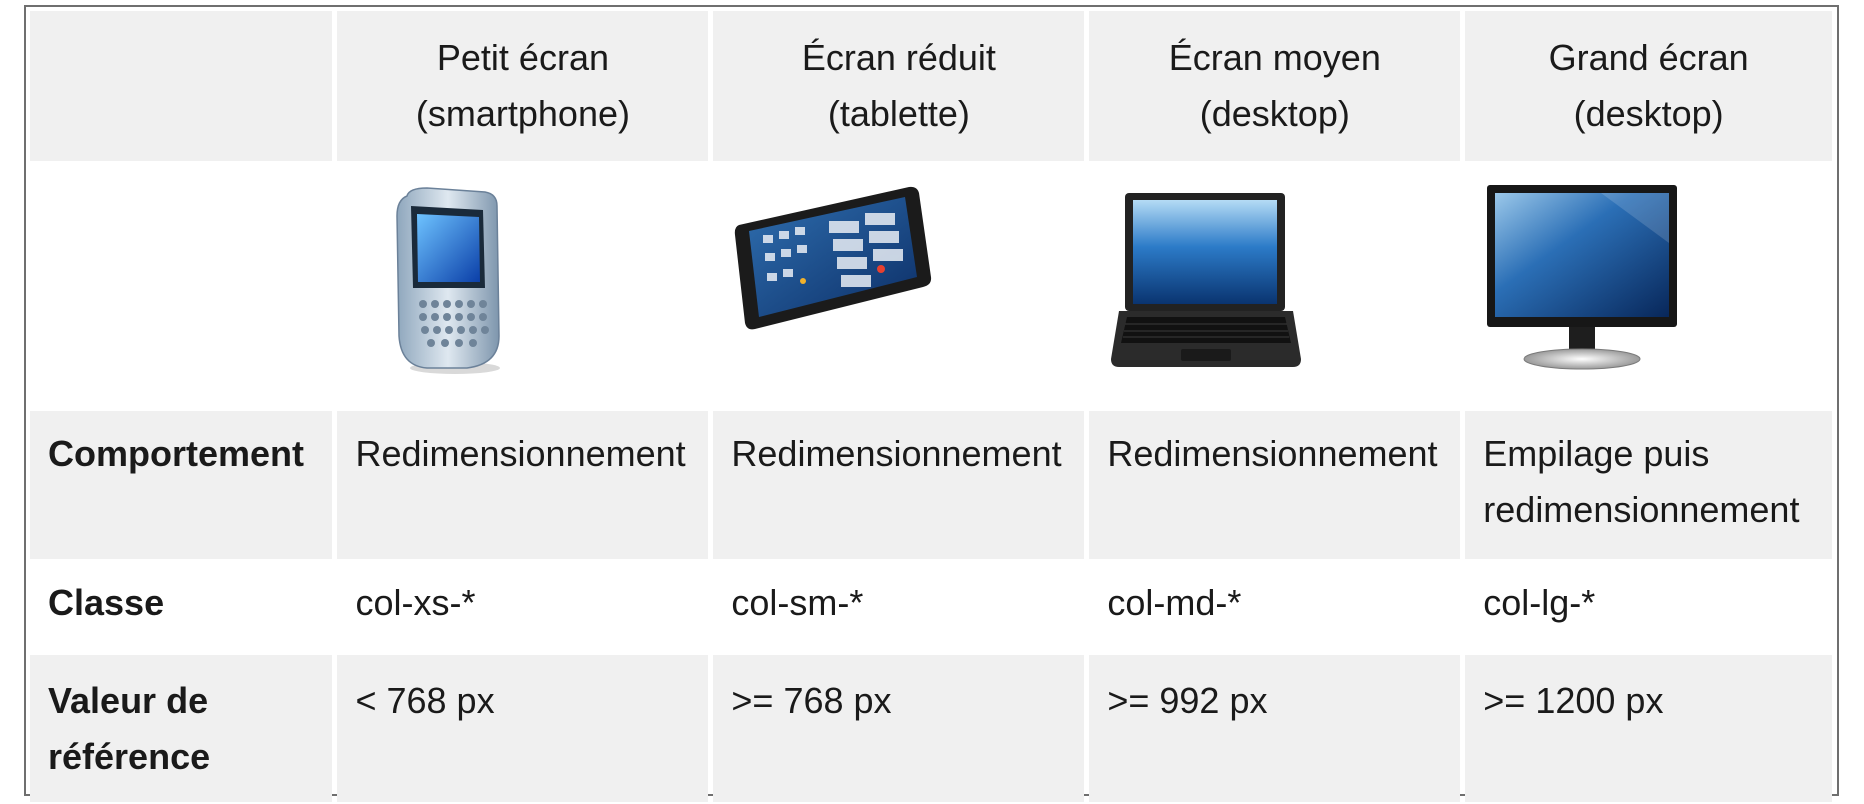  Describe the element at coordinates (1648, 86) in the screenshot. I see `header-cell-large-screen: Grand écran (desktop)` at that location.